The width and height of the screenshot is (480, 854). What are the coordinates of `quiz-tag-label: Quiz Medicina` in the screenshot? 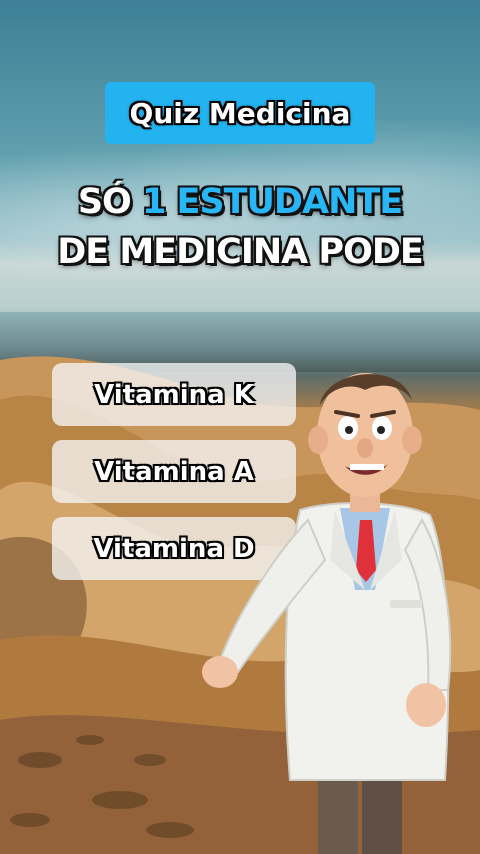 It's located at (240, 113).